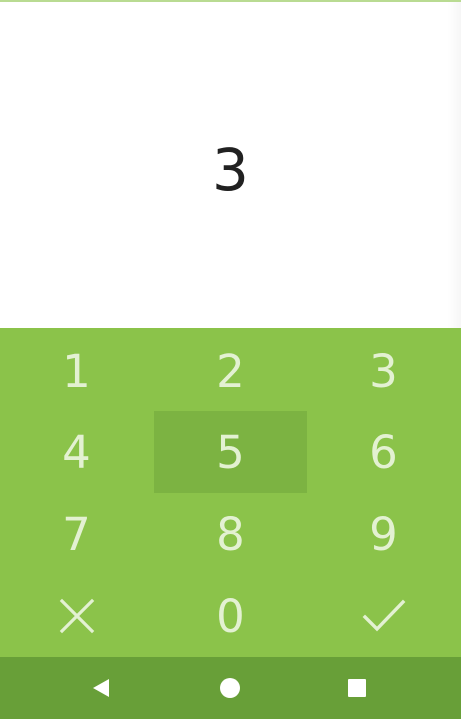 The height and width of the screenshot is (719, 461). I want to click on back-button, so click(101, 688).